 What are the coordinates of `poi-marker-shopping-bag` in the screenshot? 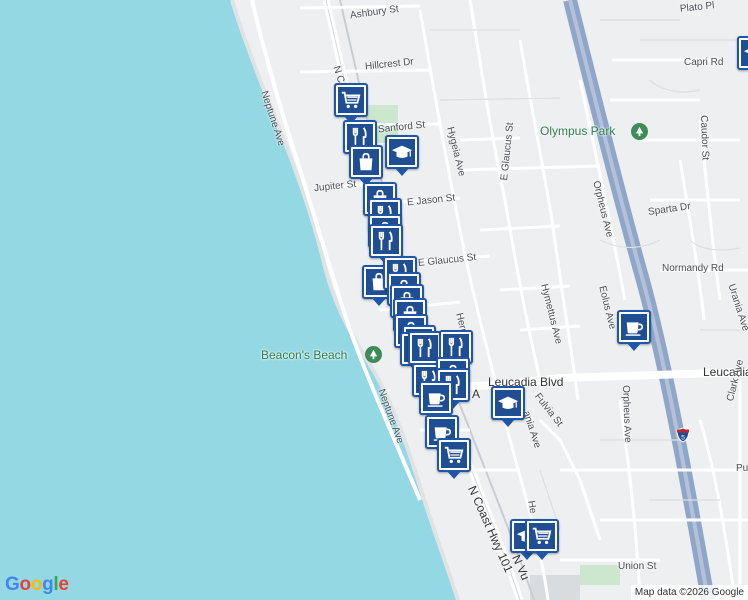 It's located at (366, 165).